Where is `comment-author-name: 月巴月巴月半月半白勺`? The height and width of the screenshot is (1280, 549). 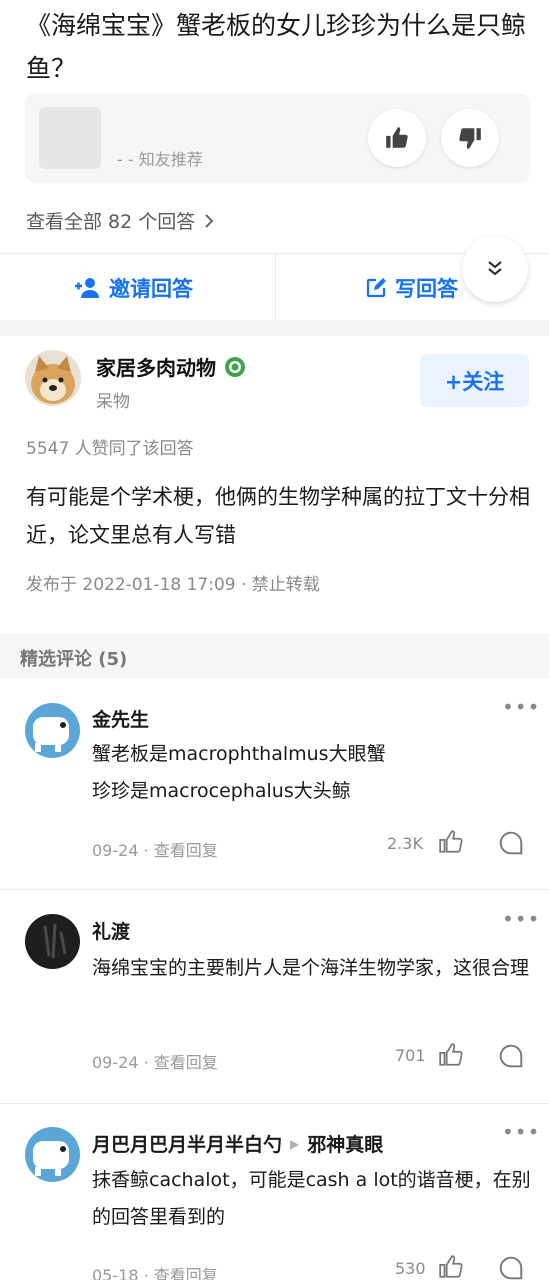 comment-author-name: 月巴月巴月半月半白勺 is located at coordinates (187, 1145).